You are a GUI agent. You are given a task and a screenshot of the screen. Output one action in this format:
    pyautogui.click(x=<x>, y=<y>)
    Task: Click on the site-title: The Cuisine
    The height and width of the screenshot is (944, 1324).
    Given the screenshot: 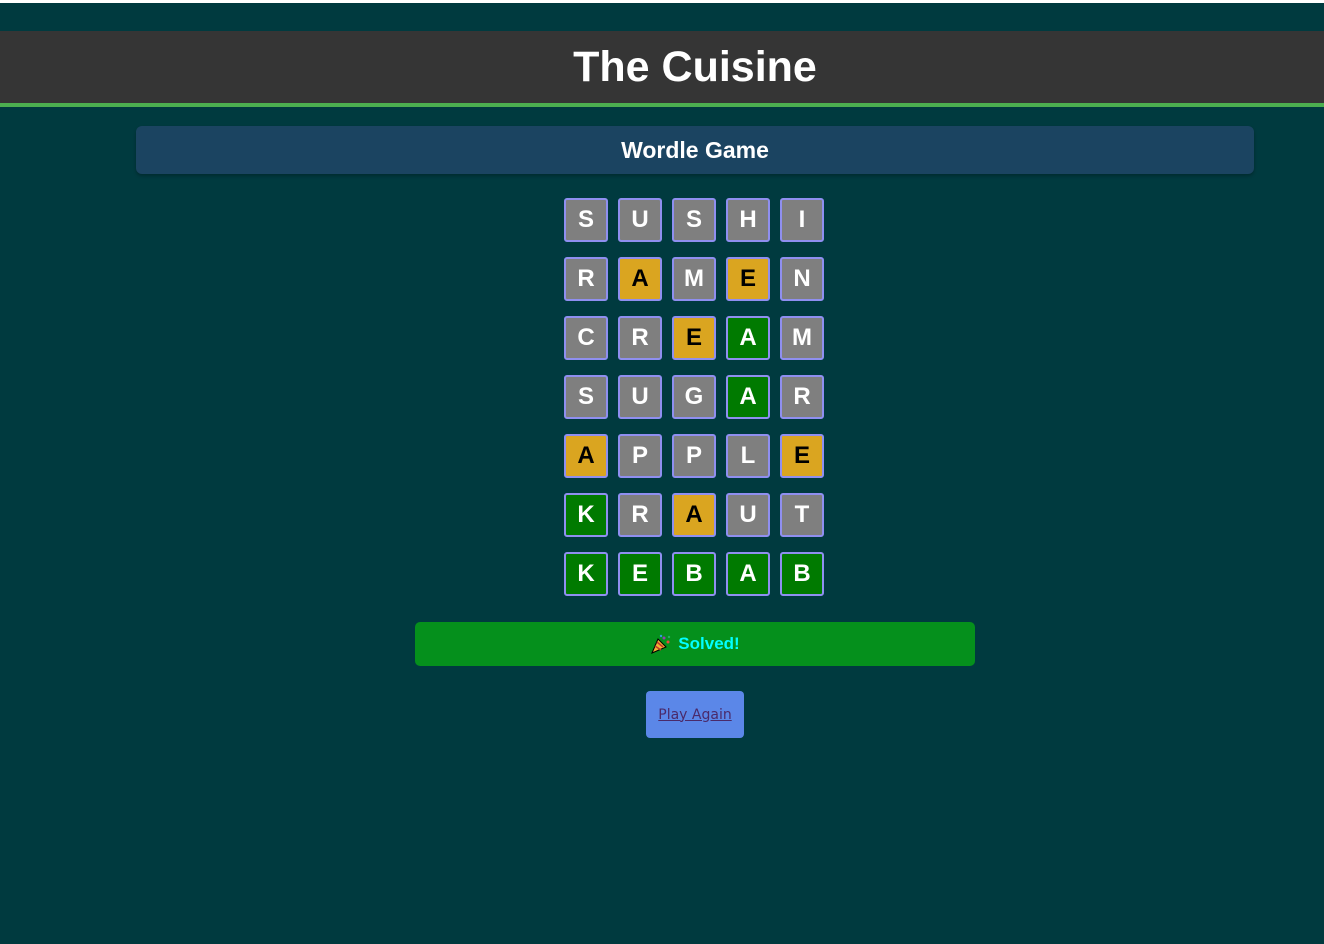 What is the action you would take?
    pyautogui.click(x=695, y=66)
    